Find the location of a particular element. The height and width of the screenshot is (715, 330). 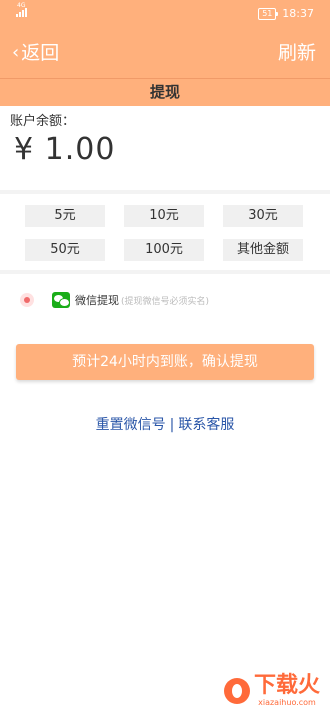

status-bar: 4G 51 18:37 is located at coordinates (165, 14).